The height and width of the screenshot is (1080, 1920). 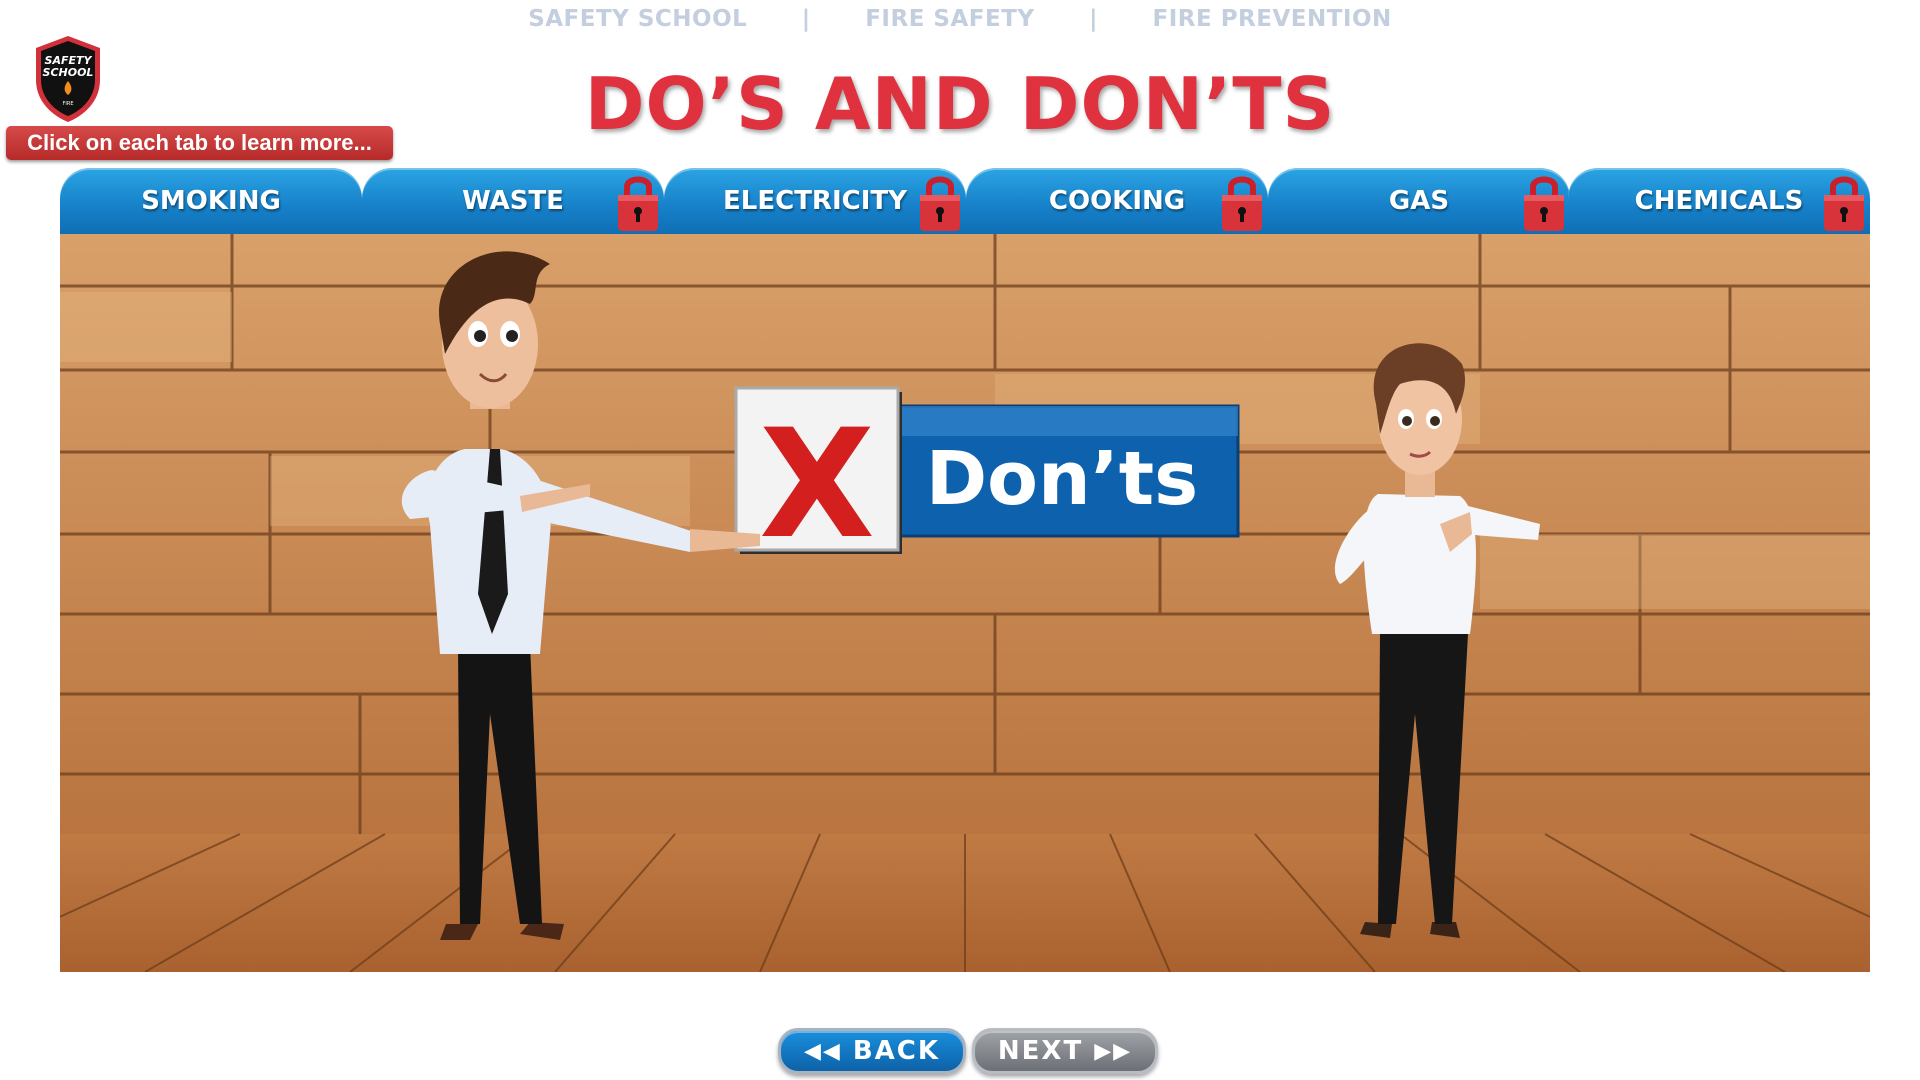 I want to click on back-label: BACK, so click(x=896, y=1051).